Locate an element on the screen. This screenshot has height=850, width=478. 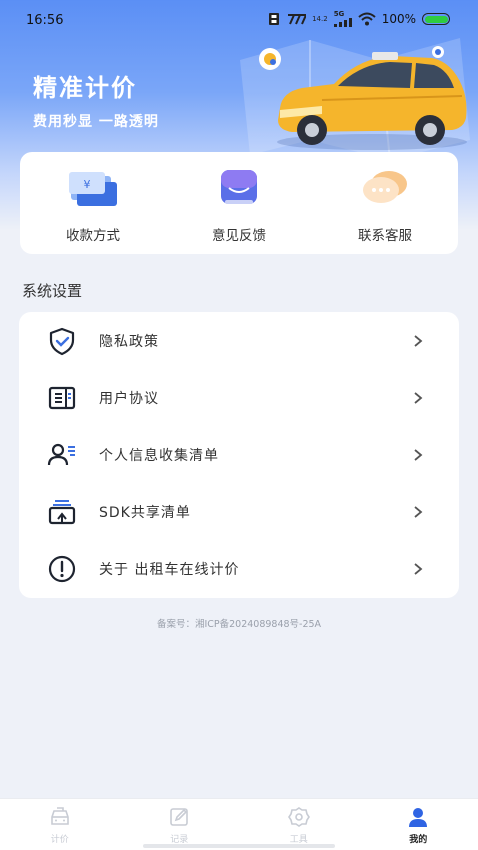
info-icon is located at coordinates (62, 569).